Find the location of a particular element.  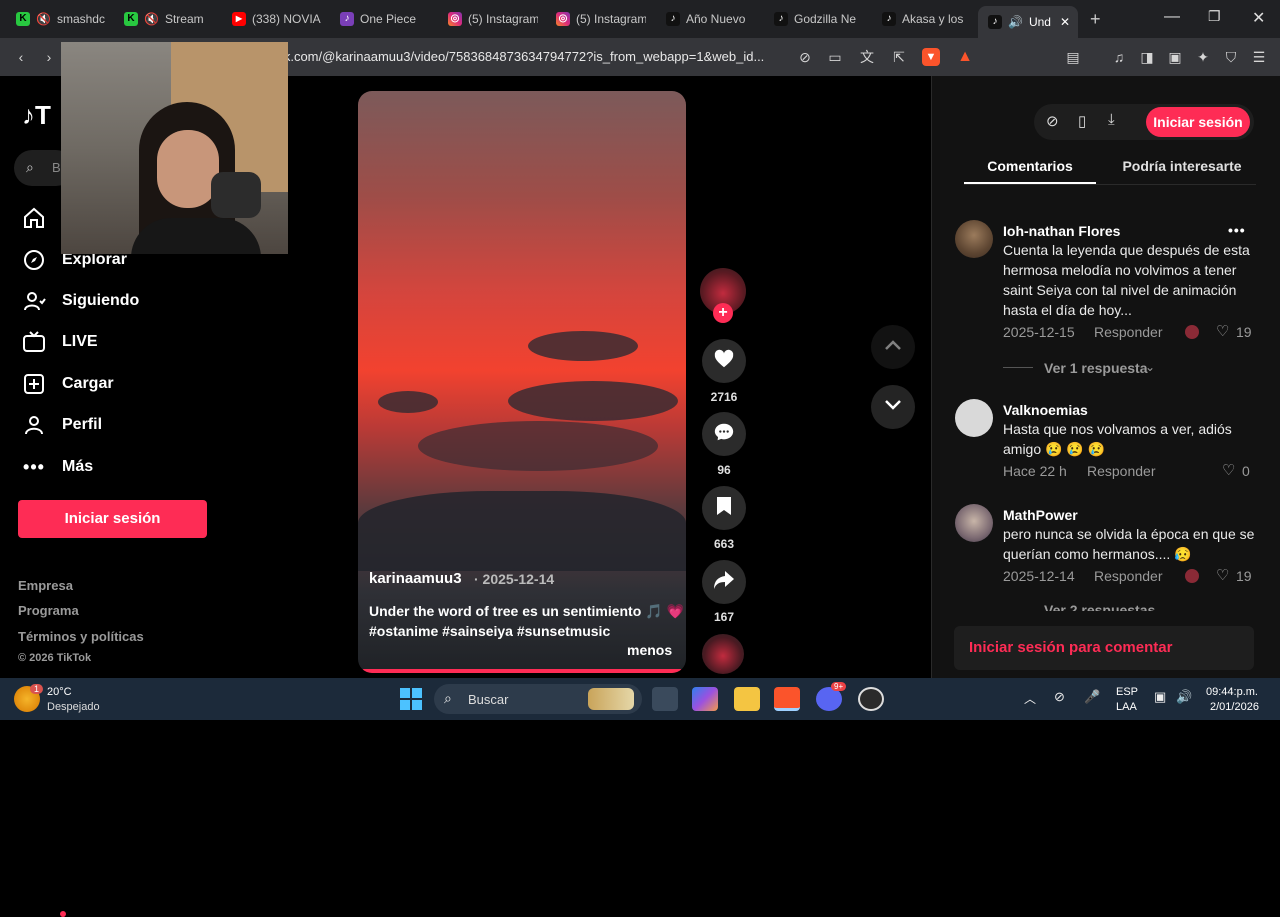

weather-temp: 20°C is located at coordinates (59, 692).